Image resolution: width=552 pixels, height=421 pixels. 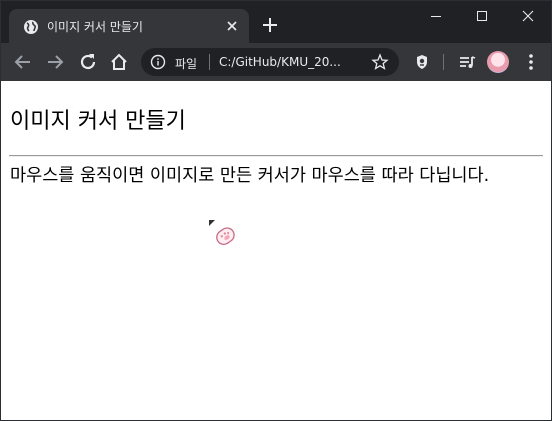 What do you see at coordinates (98, 121) in the screenshot?
I see `page-title: 이미지 커서 만들기` at bounding box center [98, 121].